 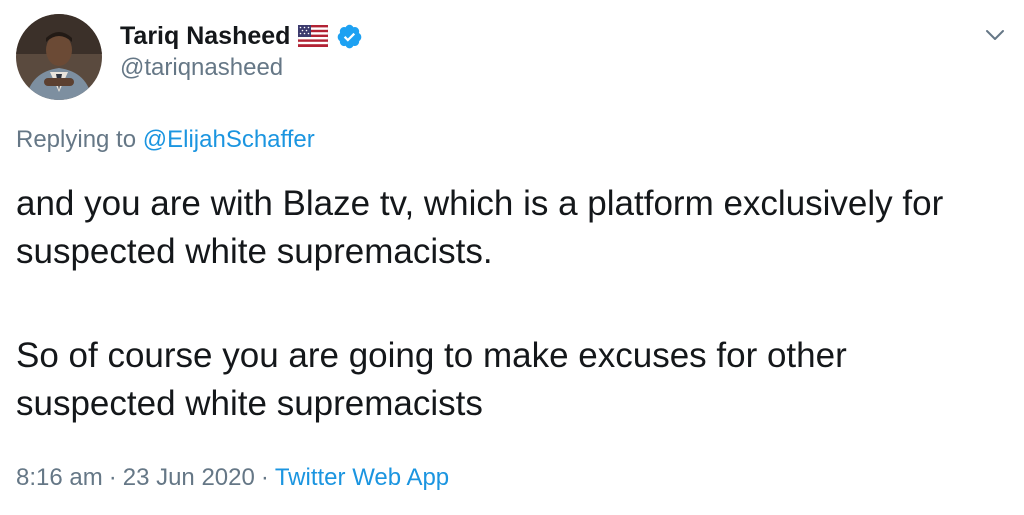 What do you see at coordinates (59, 478) in the screenshot?
I see `tweet-time: 8:16 am` at bounding box center [59, 478].